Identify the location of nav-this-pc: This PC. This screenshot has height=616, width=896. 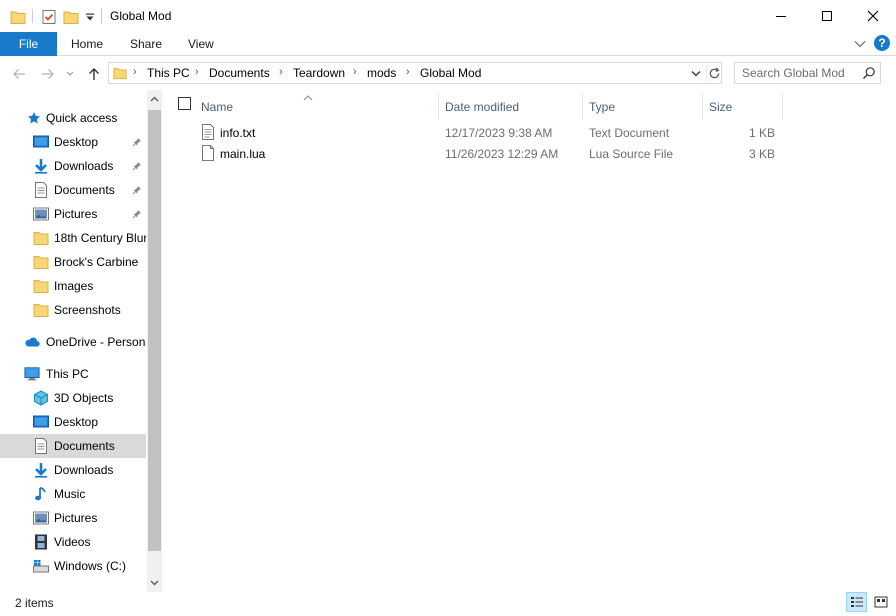
(73, 374).